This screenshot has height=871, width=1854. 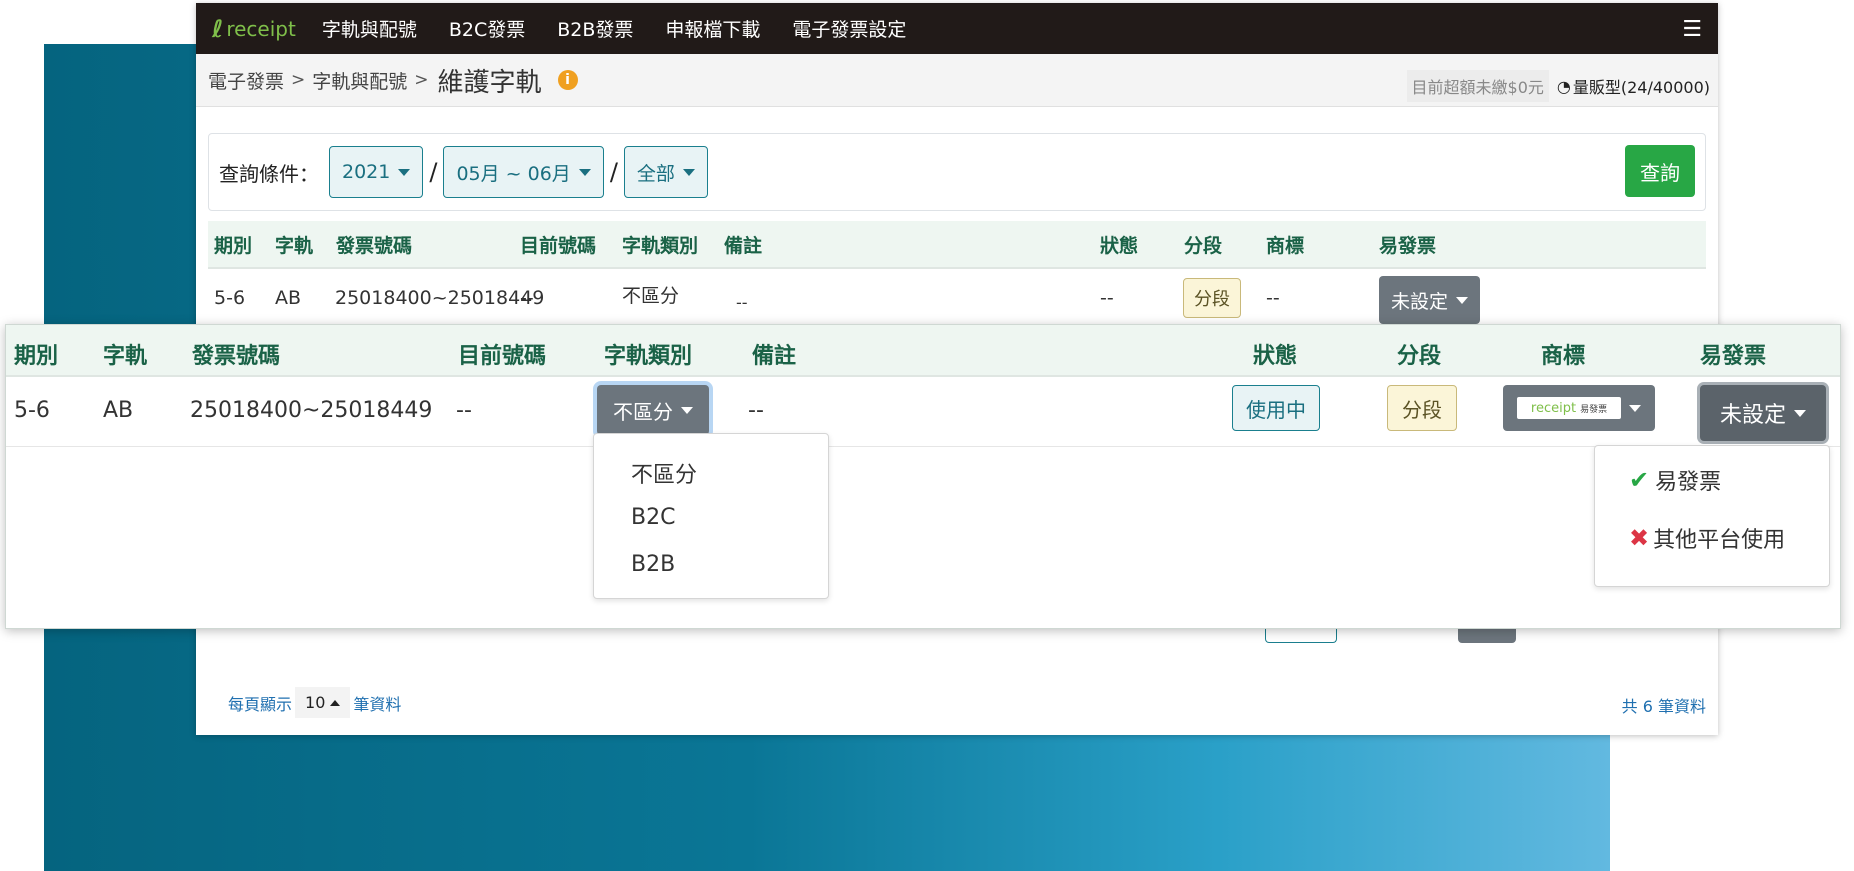 What do you see at coordinates (595, 28) in the screenshot?
I see `nav-item-b2b: B2B發票` at bounding box center [595, 28].